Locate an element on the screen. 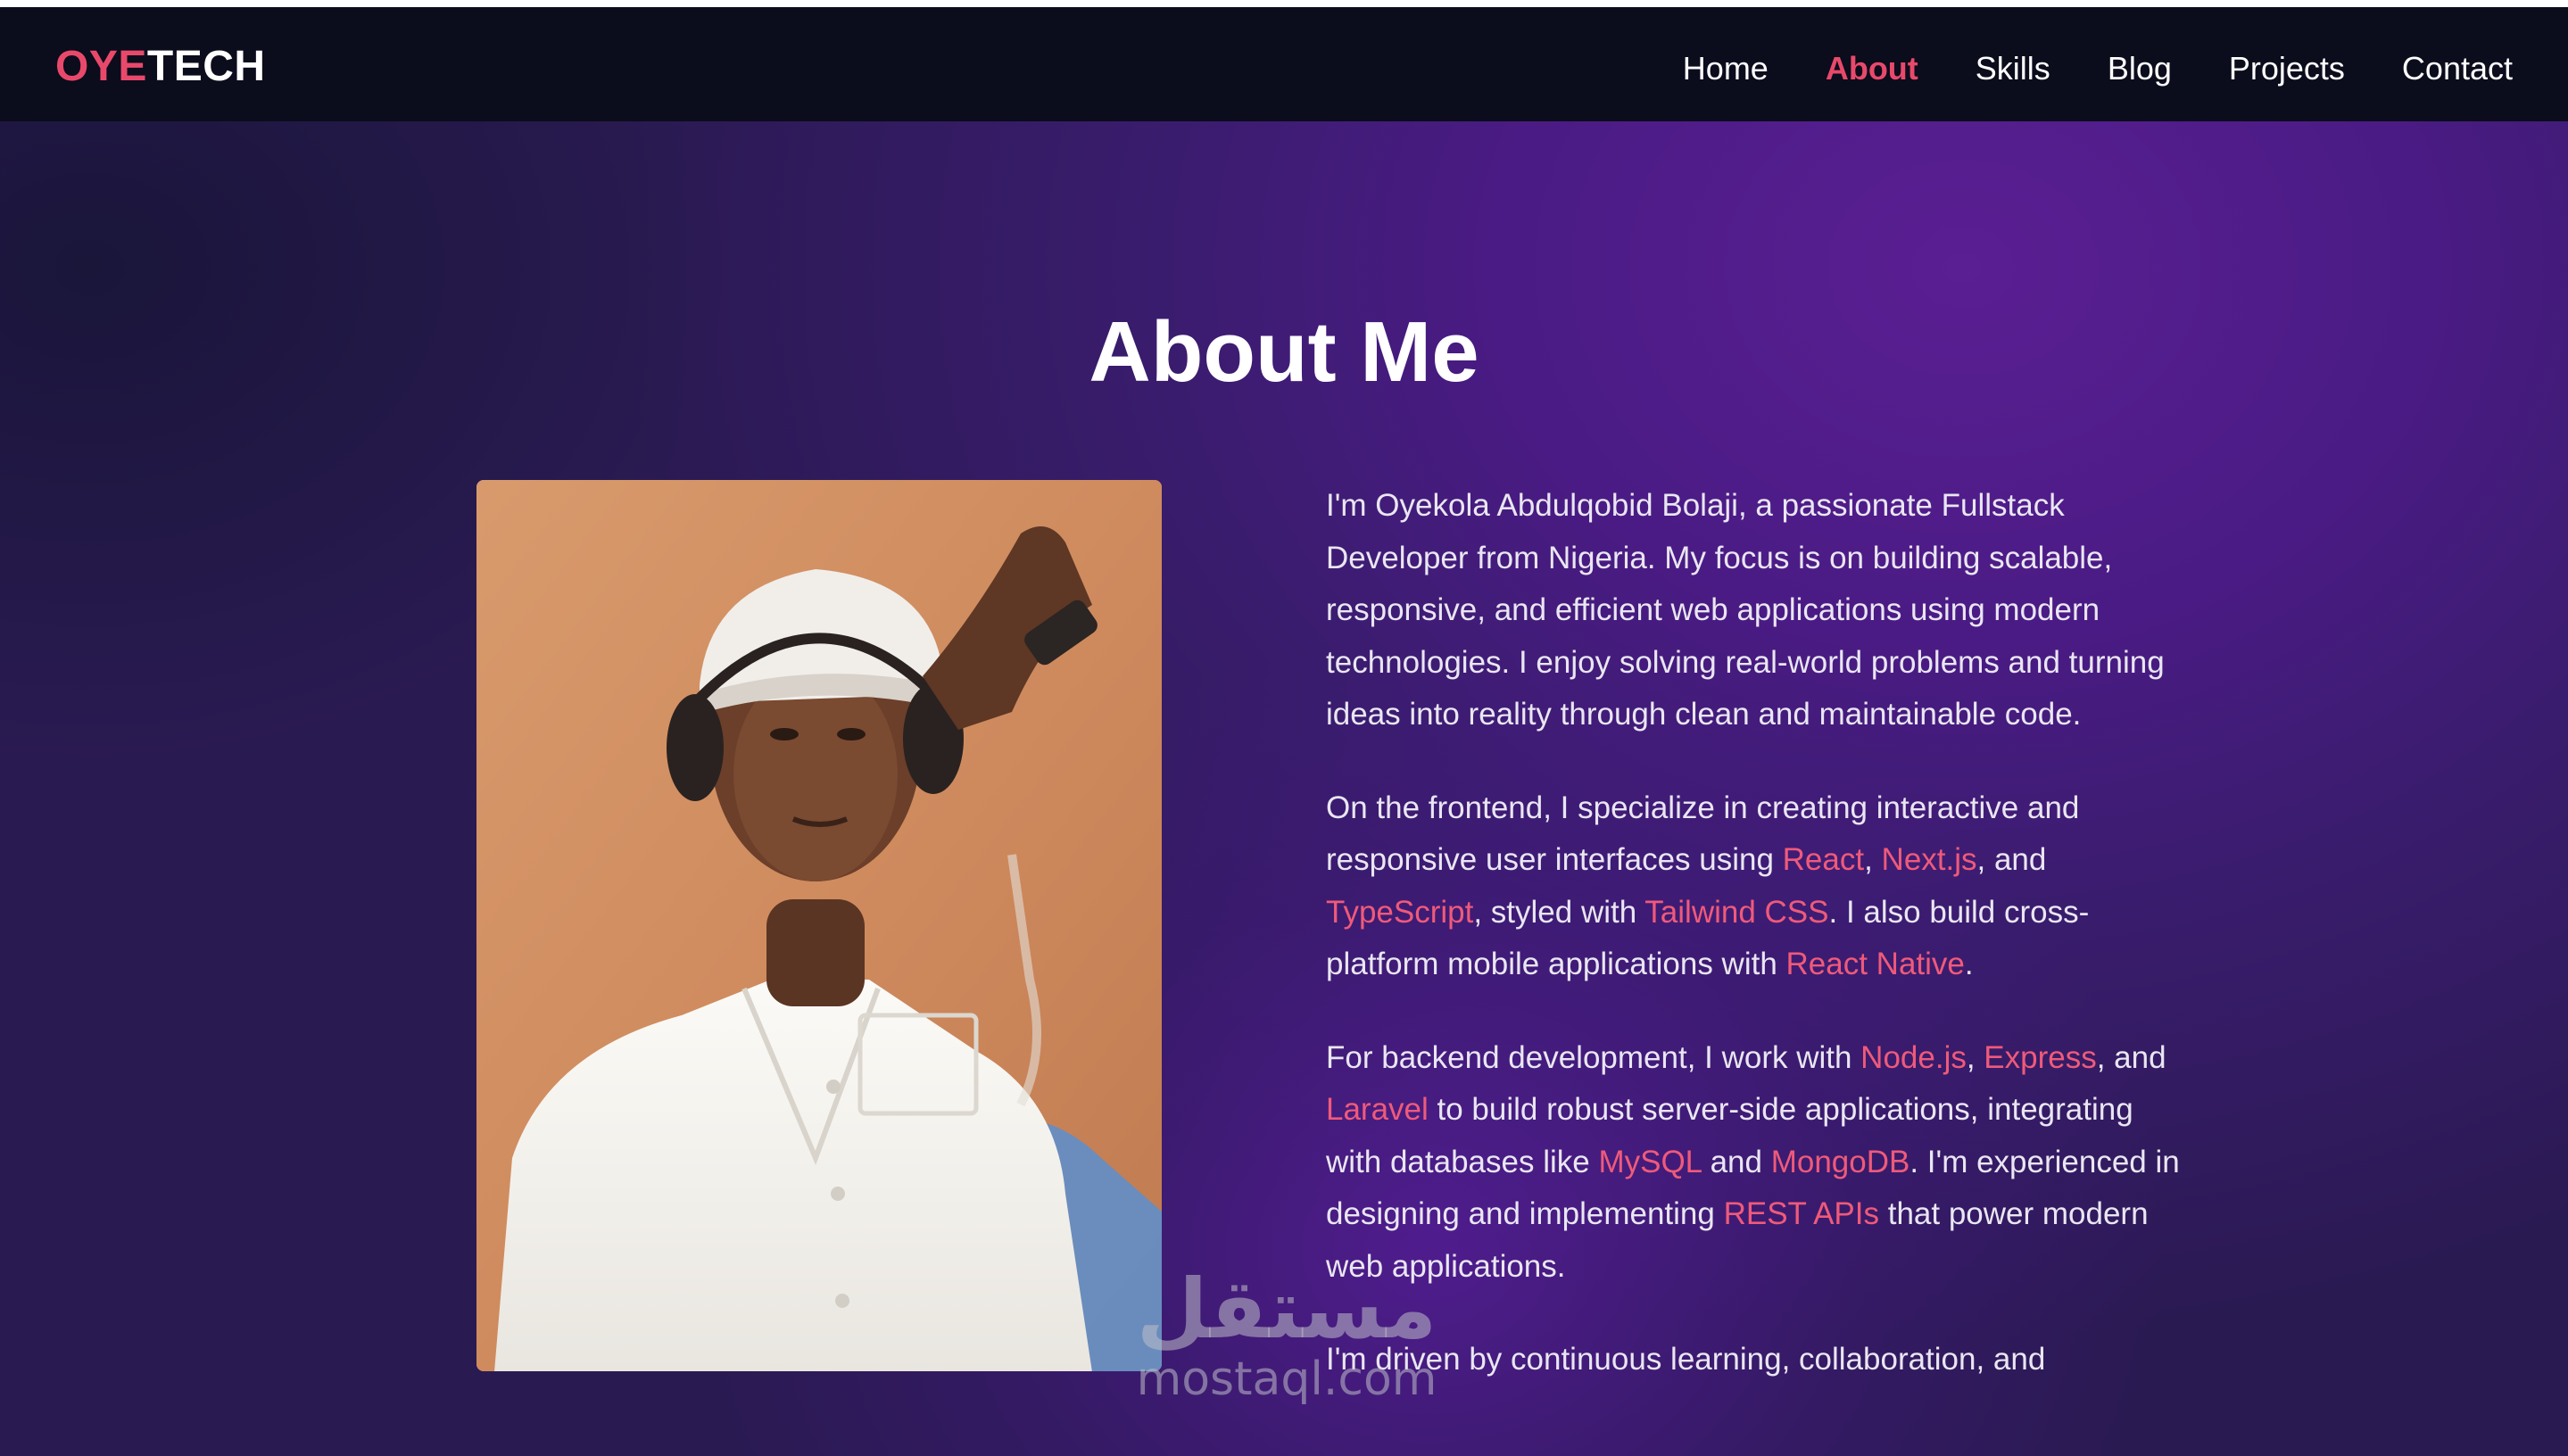  logo-text: TECH is located at coordinates (206, 66).